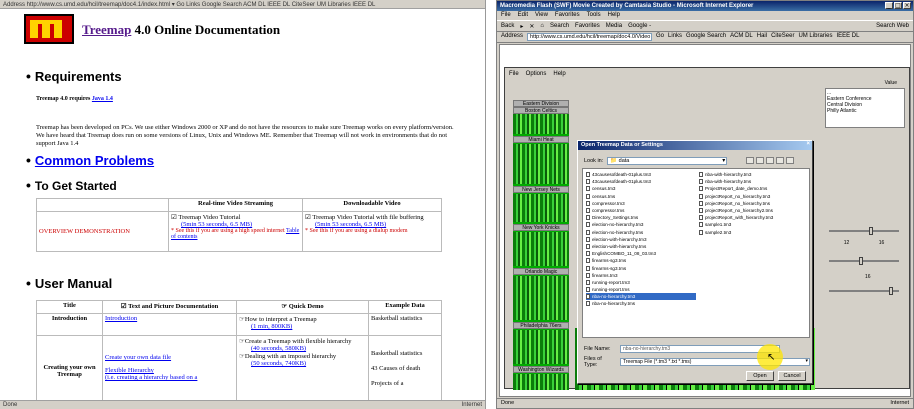 The image size is (914, 409). What do you see at coordinates (506, 15) in the screenshot?
I see `menu-file: File` at bounding box center [506, 15].